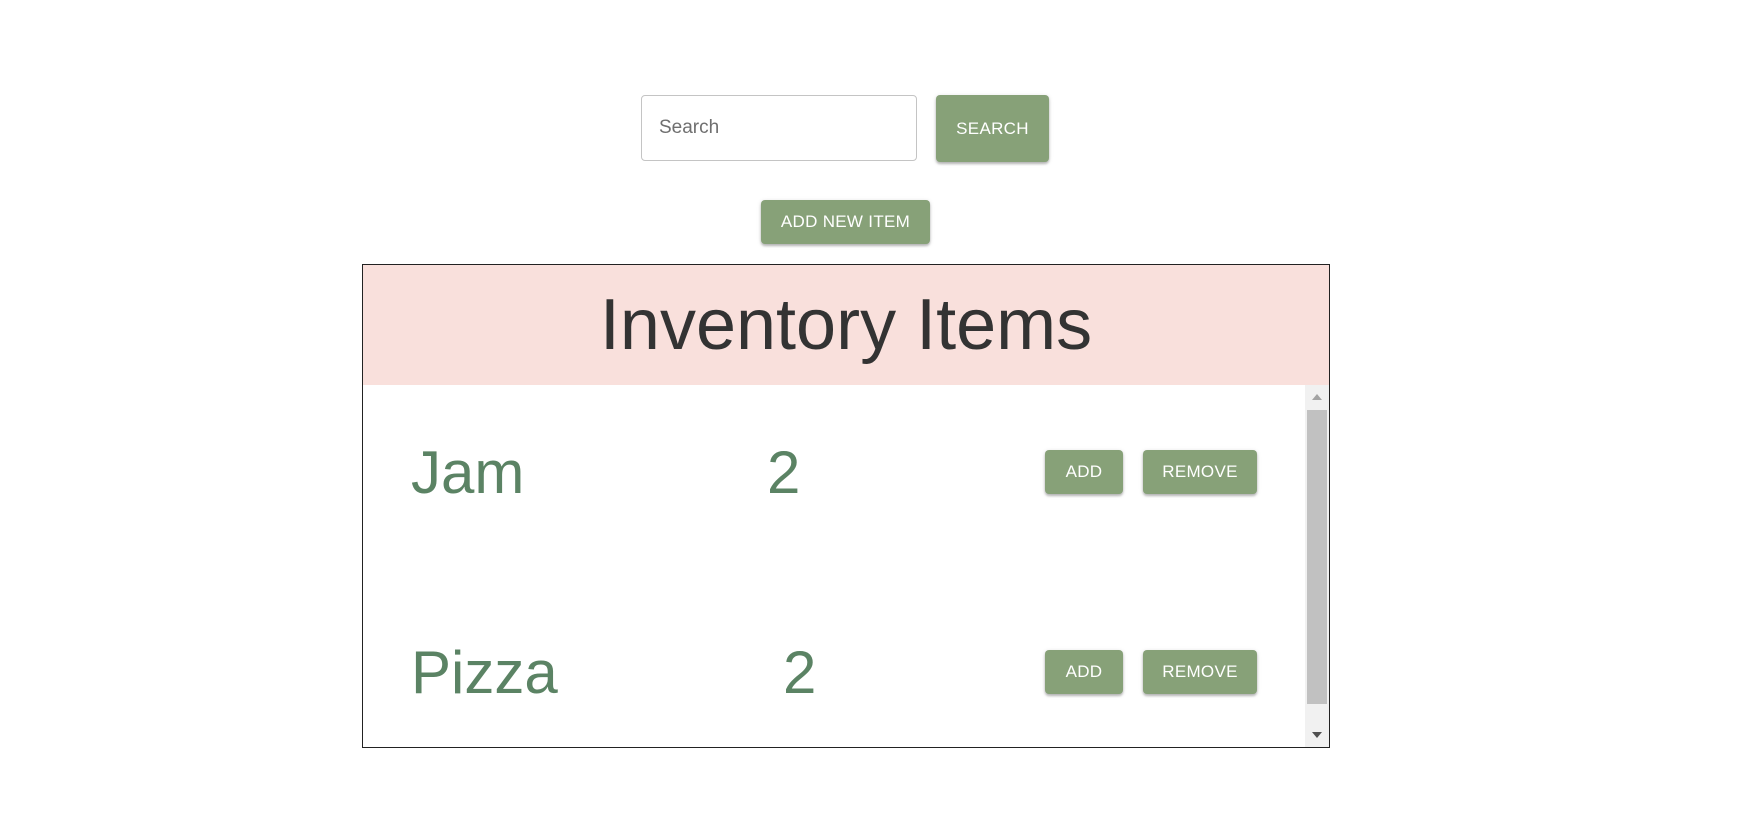 The height and width of the screenshot is (817, 1759). Describe the element at coordinates (1317, 557) in the screenshot. I see `scrollbar-thumb` at that location.